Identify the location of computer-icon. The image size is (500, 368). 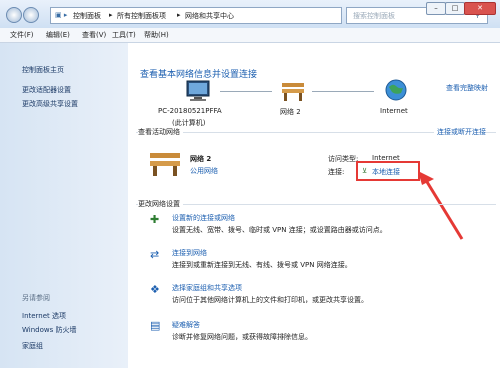
(198, 90).